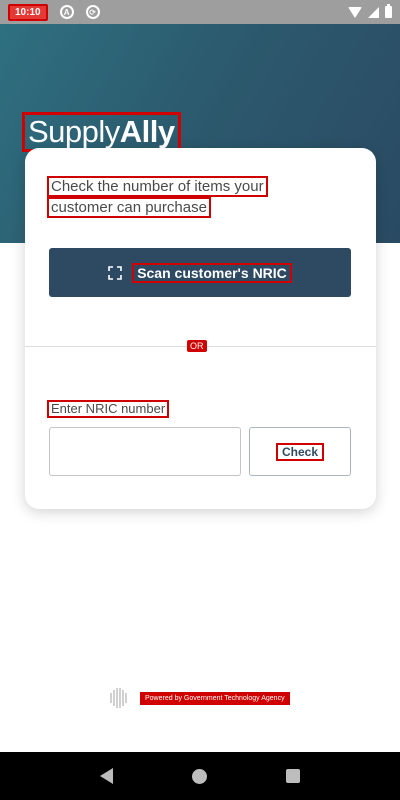  What do you see at coordinates (212, 272) in the screenshot?
I see `scan-nric-label: Scan customer's NRIC` at bounding box center [212, 272].